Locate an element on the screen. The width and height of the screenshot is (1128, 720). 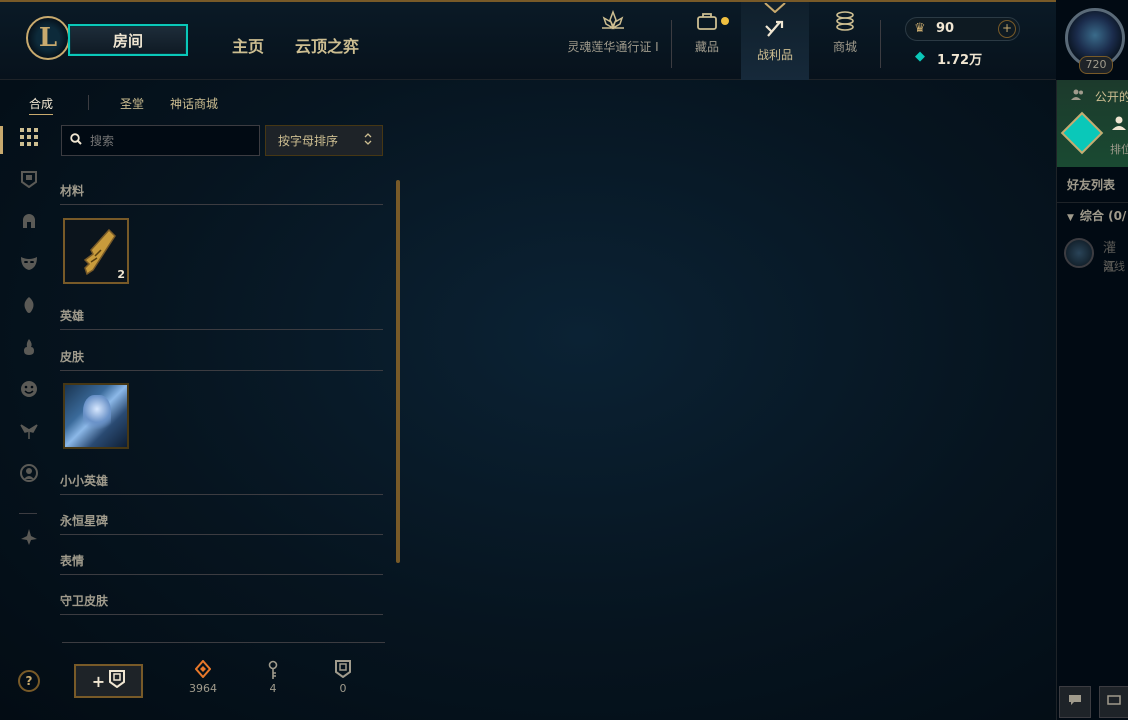
friend-group-general: ▼ 综合 (0/ is located at coordinates (1096, 215).